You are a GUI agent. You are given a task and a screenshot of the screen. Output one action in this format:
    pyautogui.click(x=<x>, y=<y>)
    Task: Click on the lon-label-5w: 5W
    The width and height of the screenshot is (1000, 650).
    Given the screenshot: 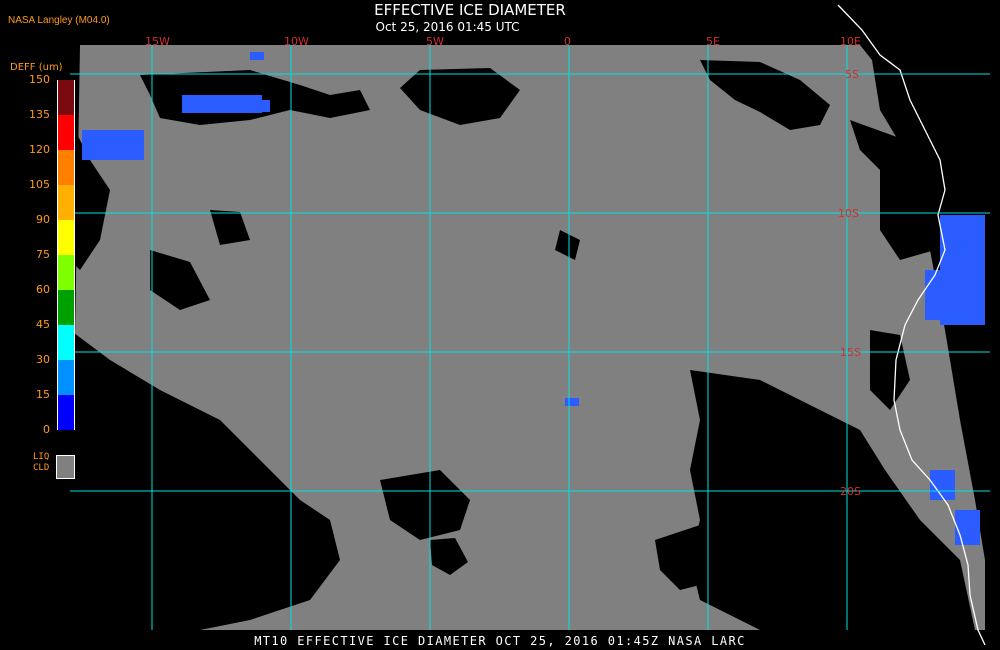 What is the action you would take?
    pyautogui.click(x=435, y=41)
    